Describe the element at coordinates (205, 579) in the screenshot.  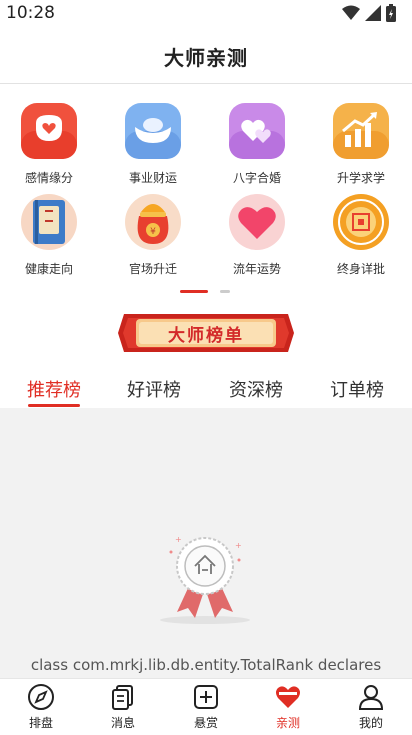
I see `empty-badge-icon: + +` at that location.